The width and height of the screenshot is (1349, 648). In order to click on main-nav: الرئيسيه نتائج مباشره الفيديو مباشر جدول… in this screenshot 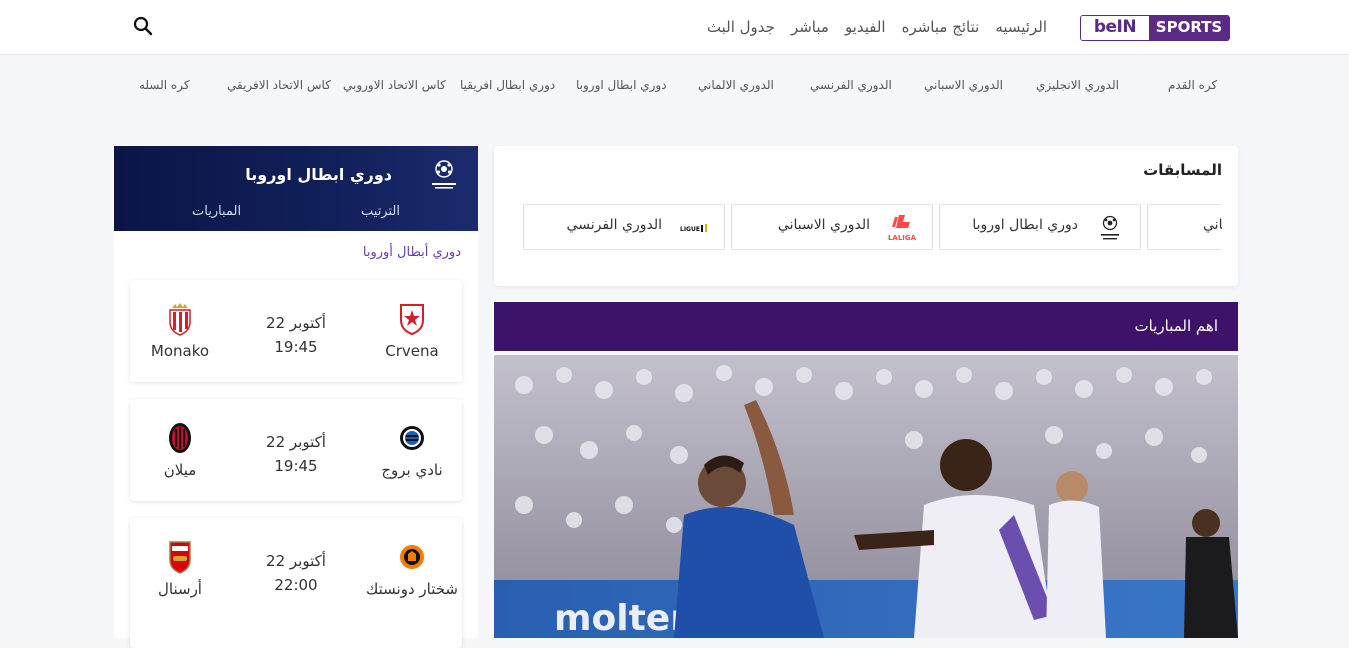, I will do `click(877, 27)`.